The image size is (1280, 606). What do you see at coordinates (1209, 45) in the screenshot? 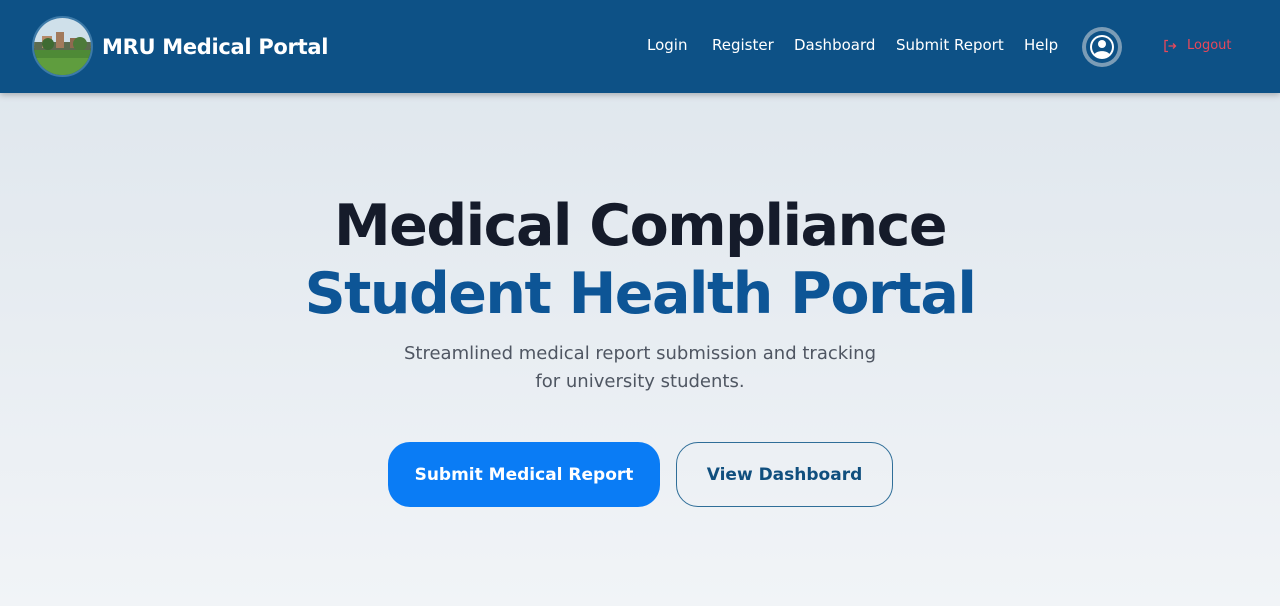
I see `logout-label: Logout` at bounding box center [1209, 45].